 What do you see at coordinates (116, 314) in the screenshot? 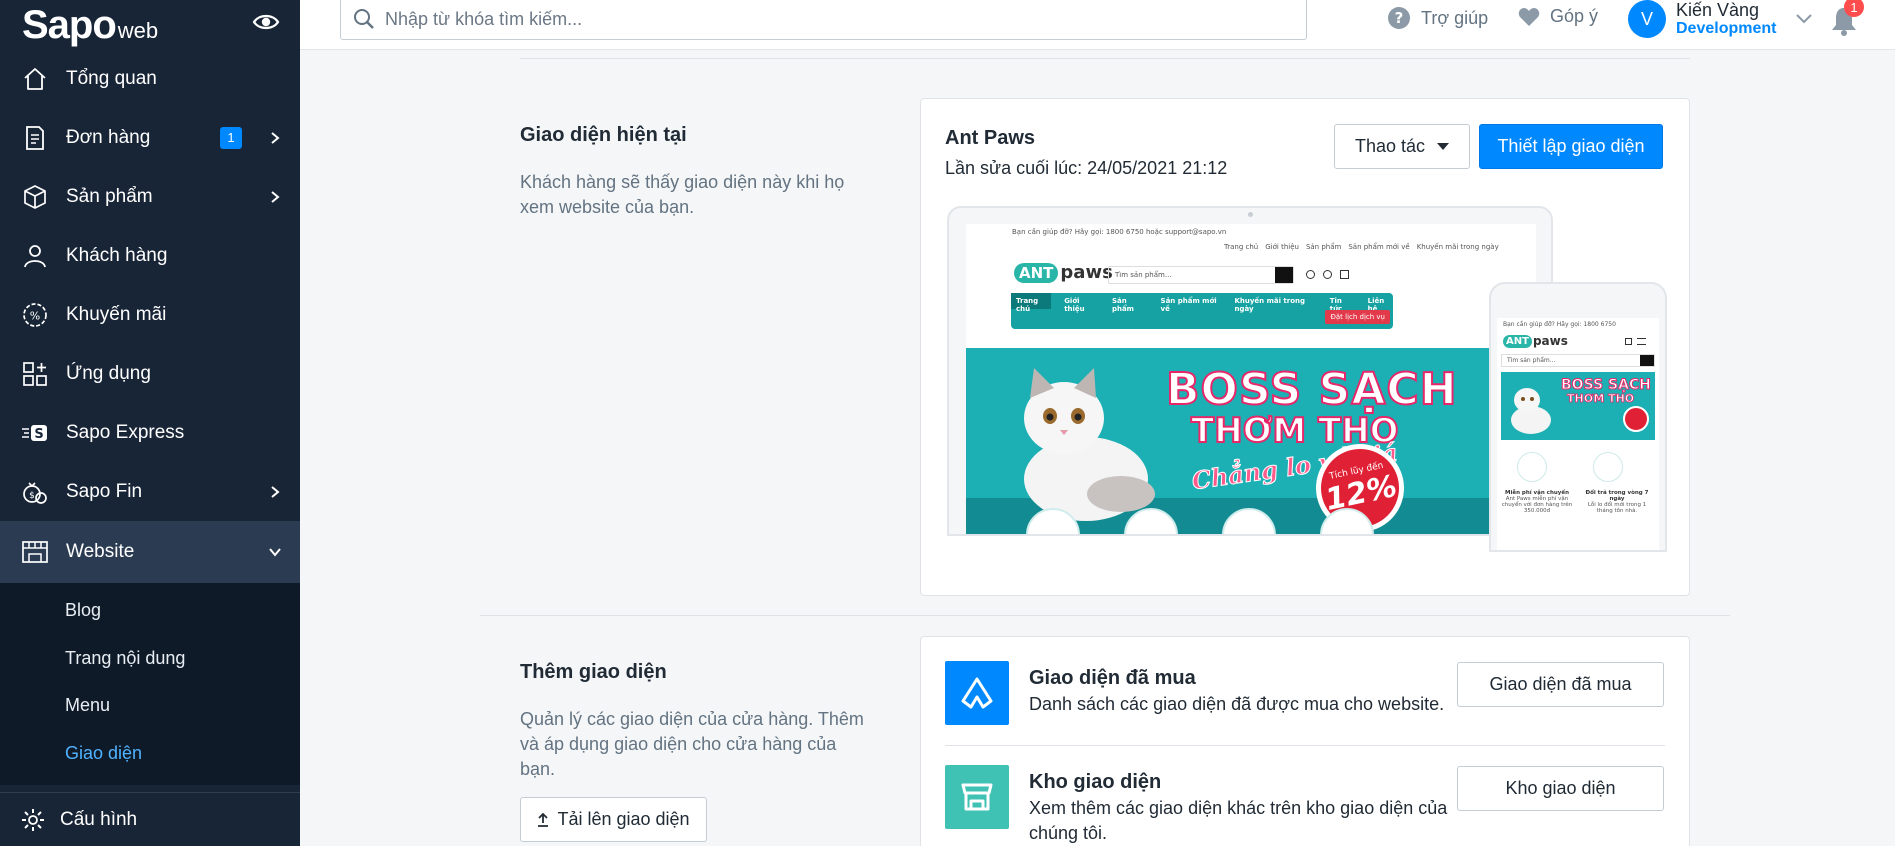
I see `sidebar-item-label: Khuyến mãi` at bounding box center [116, 314].